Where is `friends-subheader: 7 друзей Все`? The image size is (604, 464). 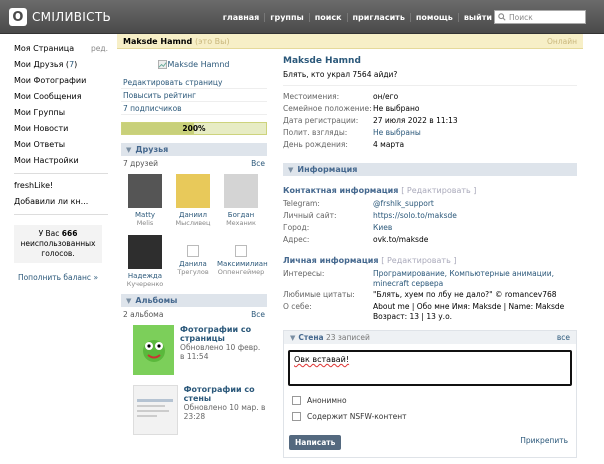
friends-subheader: 7 друзей Все is located at coordinates (194, 163).